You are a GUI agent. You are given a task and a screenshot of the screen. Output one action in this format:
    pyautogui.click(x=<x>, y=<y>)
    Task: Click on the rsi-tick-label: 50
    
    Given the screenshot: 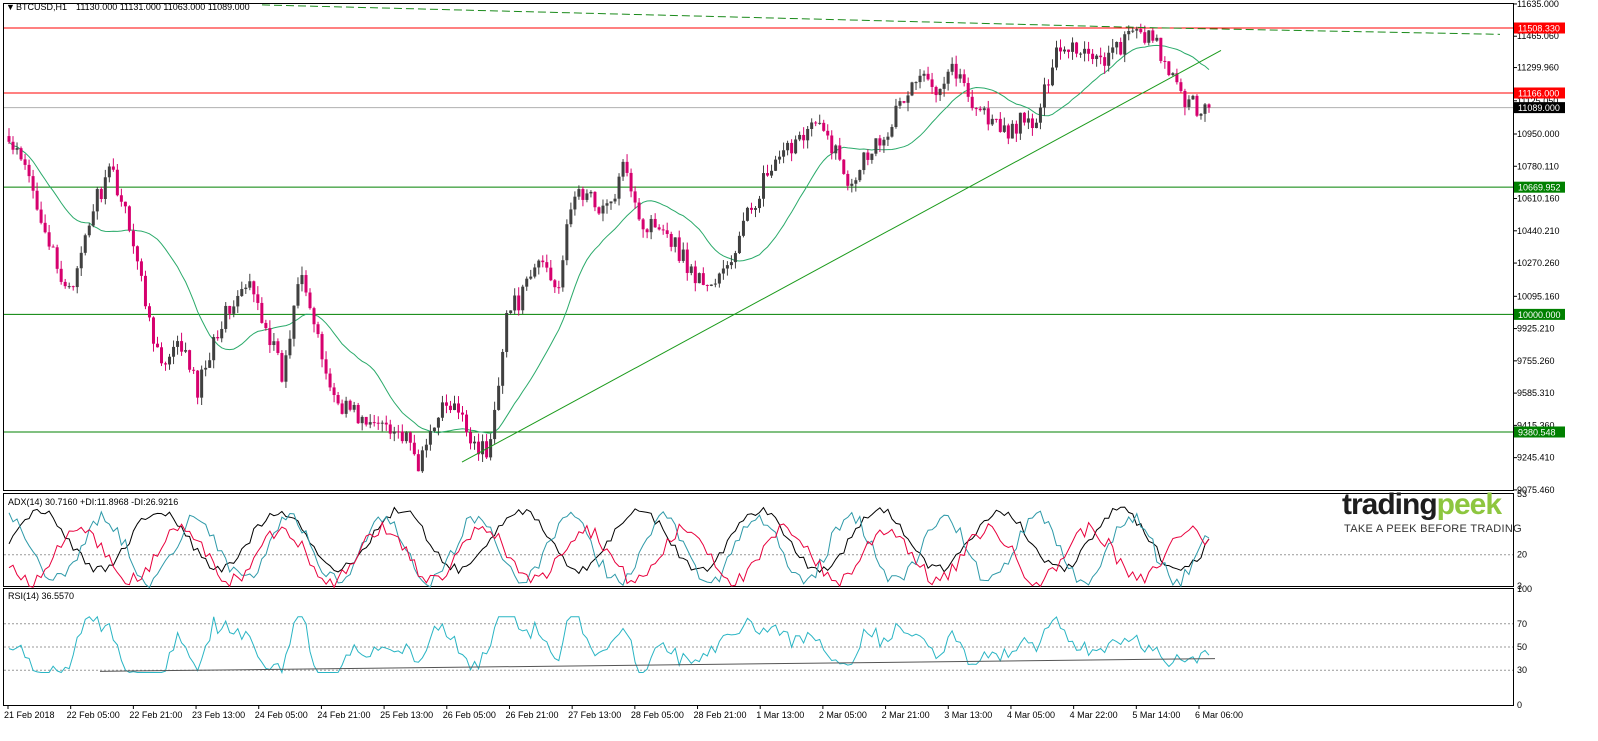 What is the action you would take?
    pyautogui.click(x=1522, y=647)
    